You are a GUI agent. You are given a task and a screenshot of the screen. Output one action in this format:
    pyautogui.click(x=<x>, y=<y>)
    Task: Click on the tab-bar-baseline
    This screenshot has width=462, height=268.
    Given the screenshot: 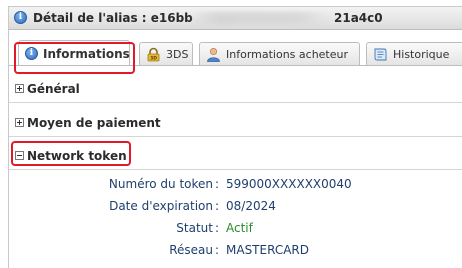 What is the action you would take?
    pyautogui.click(x=235, y=65)
    